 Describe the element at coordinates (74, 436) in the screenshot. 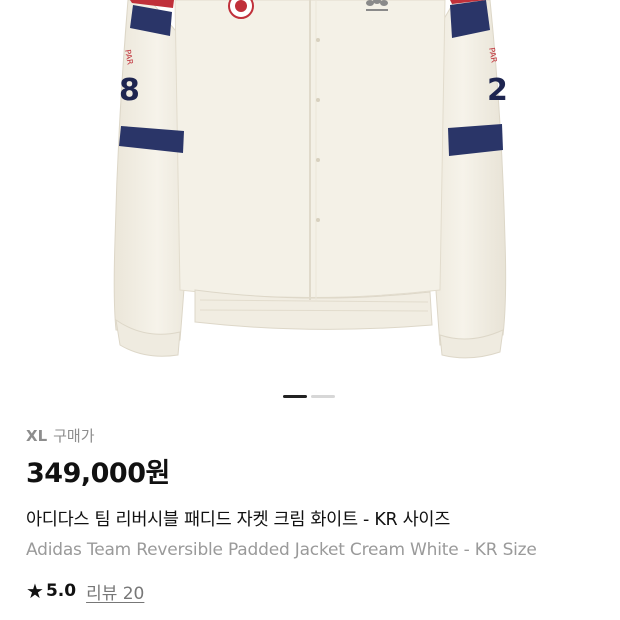

I see `purchase-label: 구매가` at that location.